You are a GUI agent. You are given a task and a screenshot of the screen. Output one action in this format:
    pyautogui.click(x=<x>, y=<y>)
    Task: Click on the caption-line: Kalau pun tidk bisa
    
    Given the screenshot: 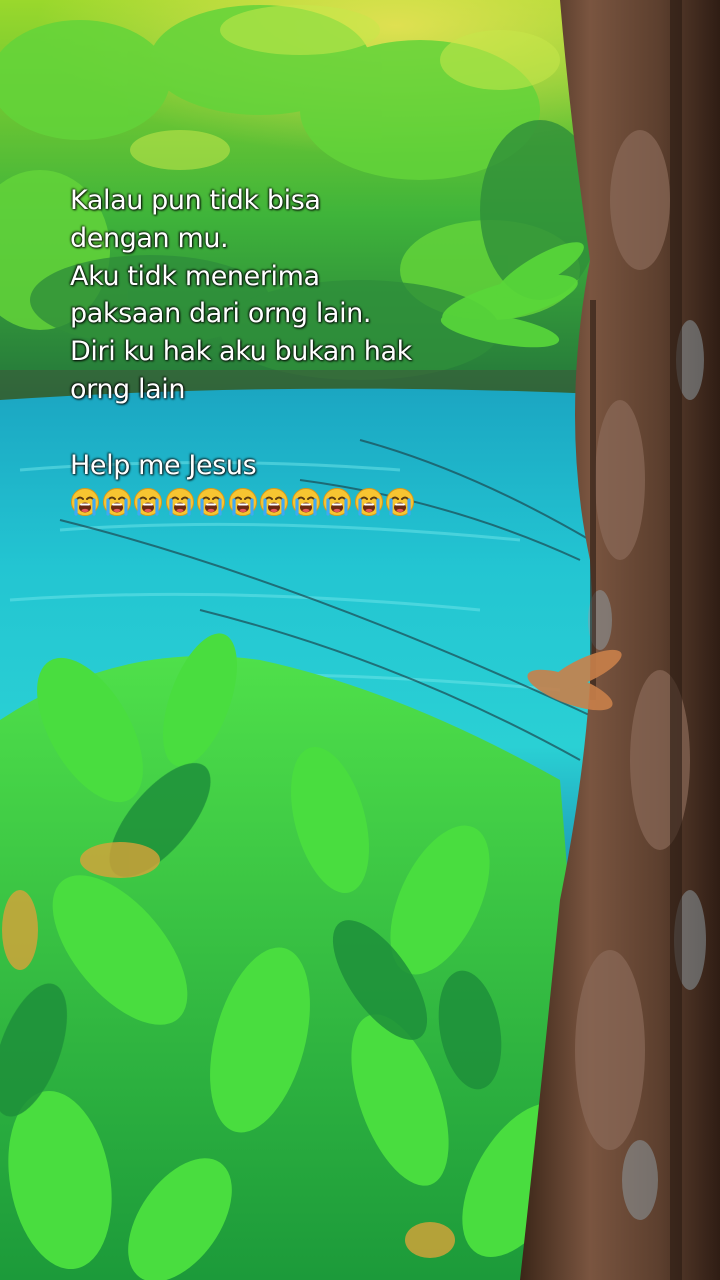 What is the action you would take?
    pyautogui.click(x=195, y=200)
    